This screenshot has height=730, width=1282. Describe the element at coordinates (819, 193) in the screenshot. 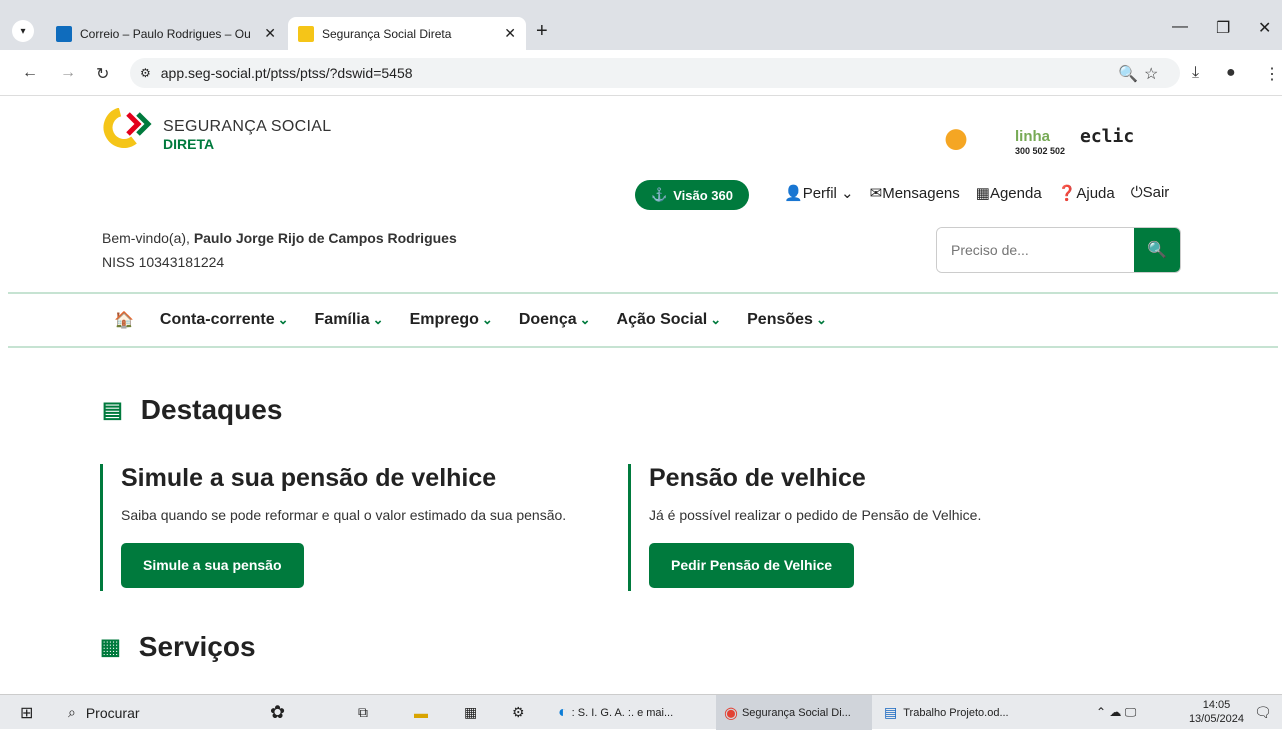

I see `menu-perfil: 👤Perfil ⌄` at that location.